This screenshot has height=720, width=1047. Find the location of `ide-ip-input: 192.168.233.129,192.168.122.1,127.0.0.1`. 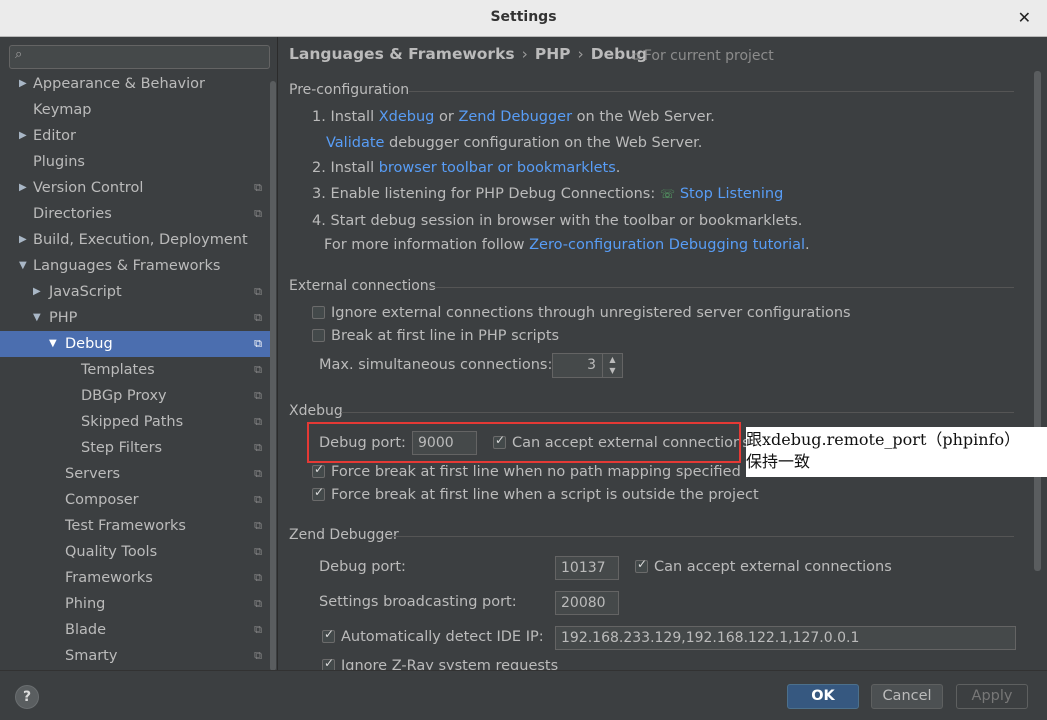

ide-ip-input: 192.168.233.129,192.168.122.1,127.0.0.1 is located at coordinates (785, 638).